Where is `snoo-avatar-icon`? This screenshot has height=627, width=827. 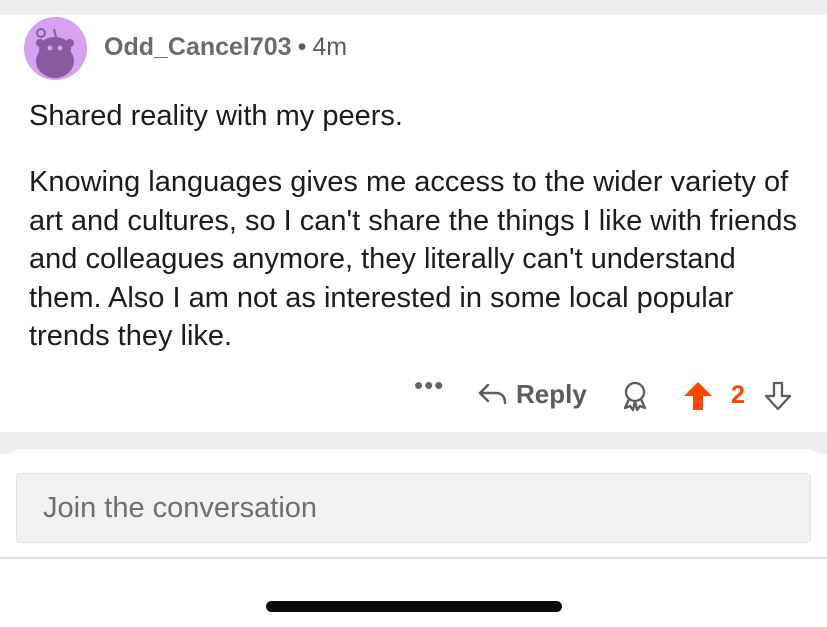 snoo-avatar-icon is located at coordinates (55, 48).